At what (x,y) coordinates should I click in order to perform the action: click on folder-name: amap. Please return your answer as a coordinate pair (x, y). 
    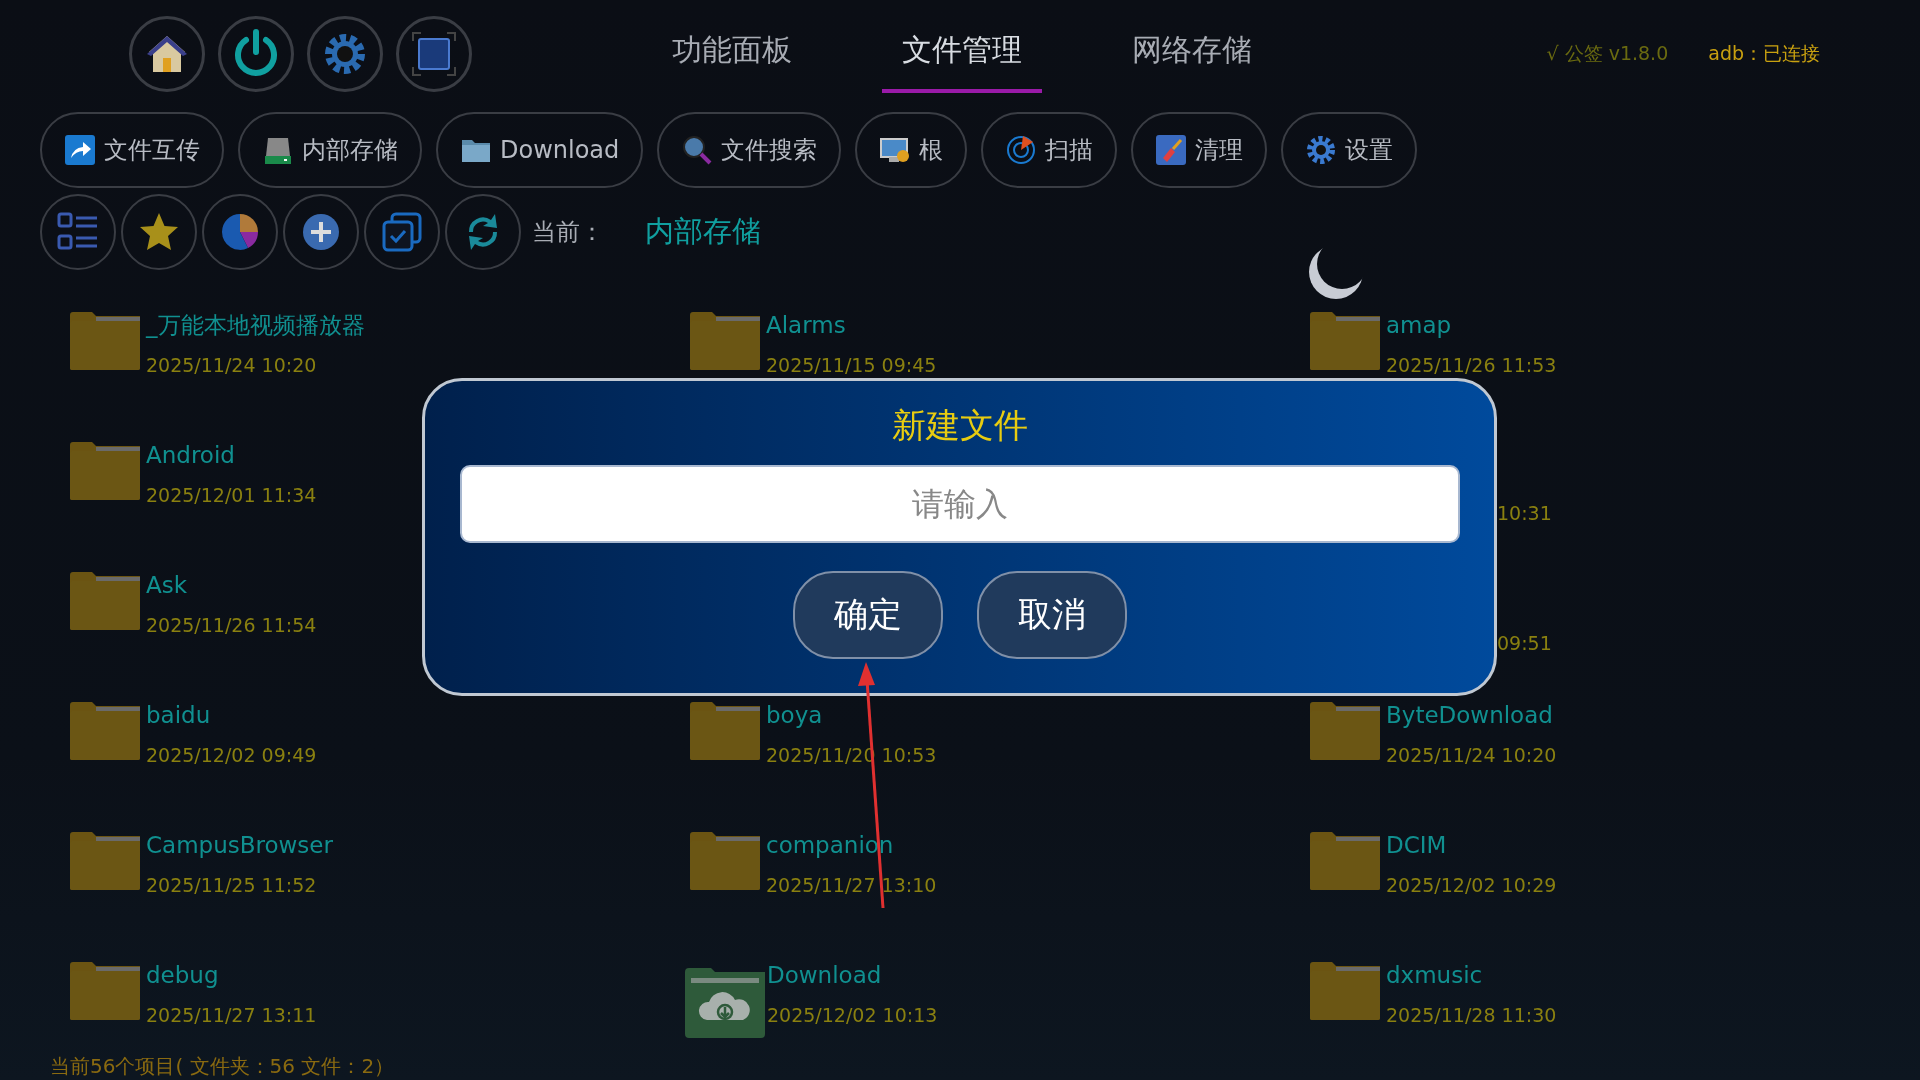
    Looking at the image, I should click on (1471, 325).